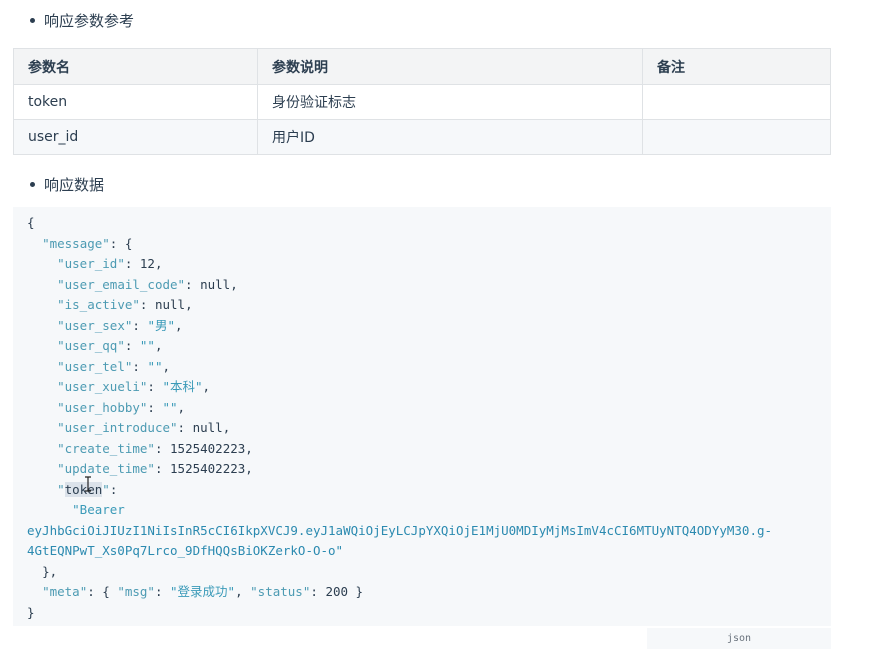 The image size is (894, 649). What do you see at coordinates (450, 66) in the screenshot?
I see `column-header-description: 参数说明` at bounding box center [450, 66].